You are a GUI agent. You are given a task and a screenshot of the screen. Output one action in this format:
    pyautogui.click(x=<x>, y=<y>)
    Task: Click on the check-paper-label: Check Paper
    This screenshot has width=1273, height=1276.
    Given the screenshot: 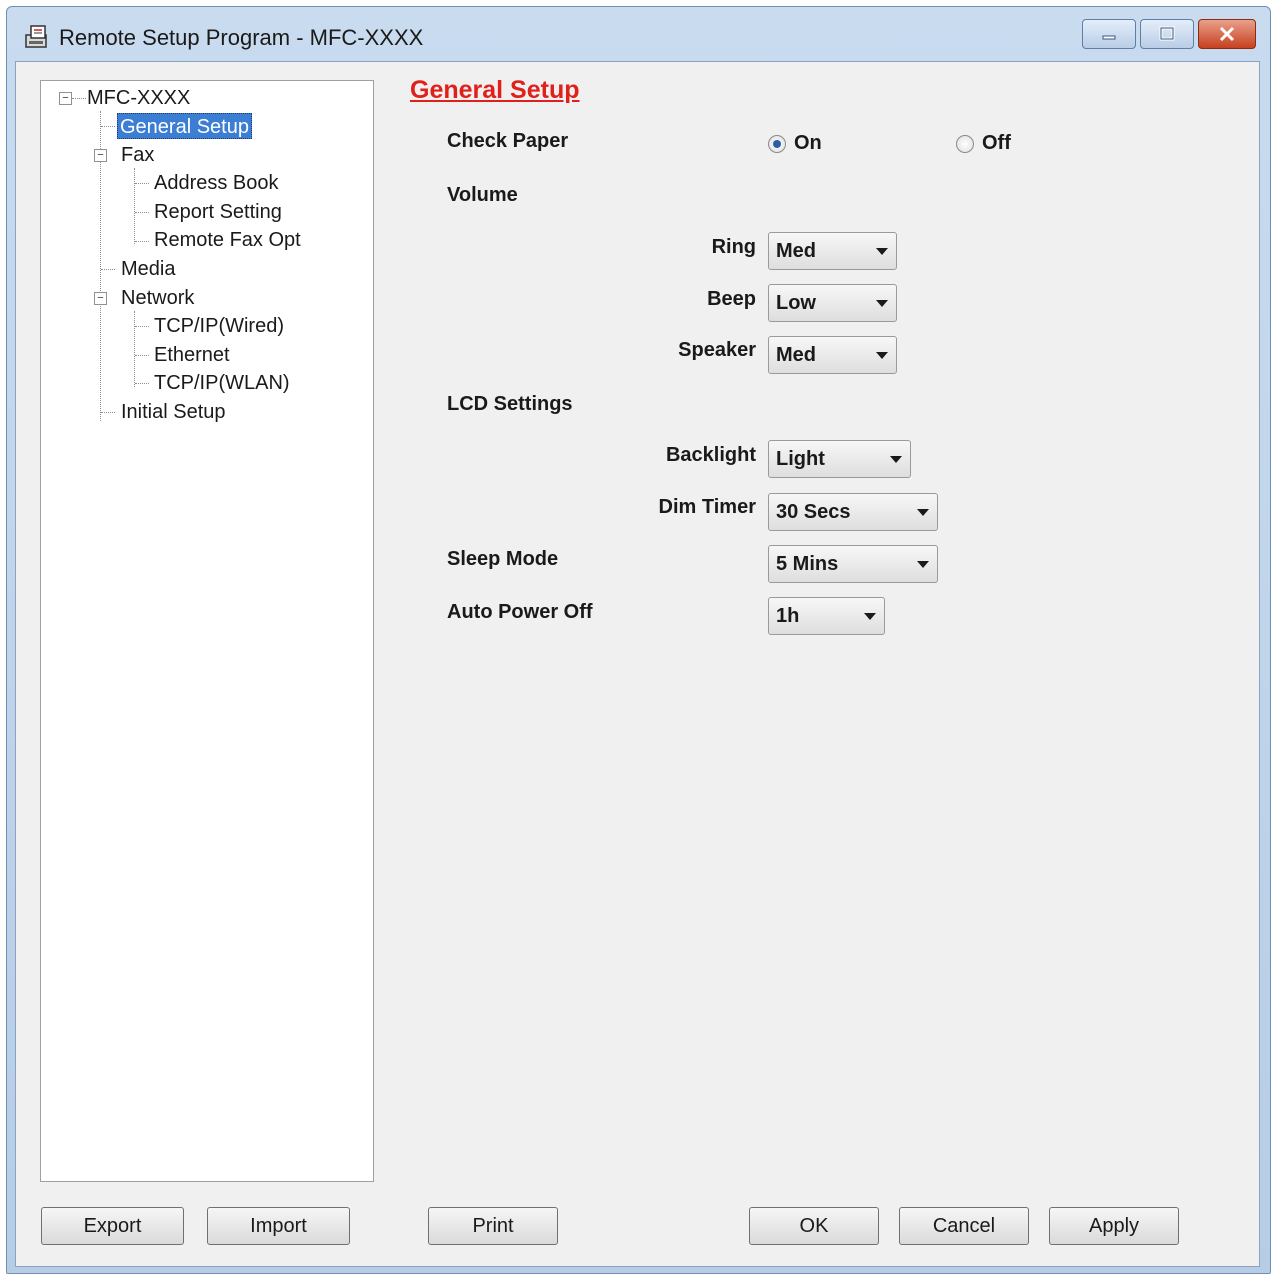 What is the action you would take?
    pyautogui.click(x=508, y=141)
    